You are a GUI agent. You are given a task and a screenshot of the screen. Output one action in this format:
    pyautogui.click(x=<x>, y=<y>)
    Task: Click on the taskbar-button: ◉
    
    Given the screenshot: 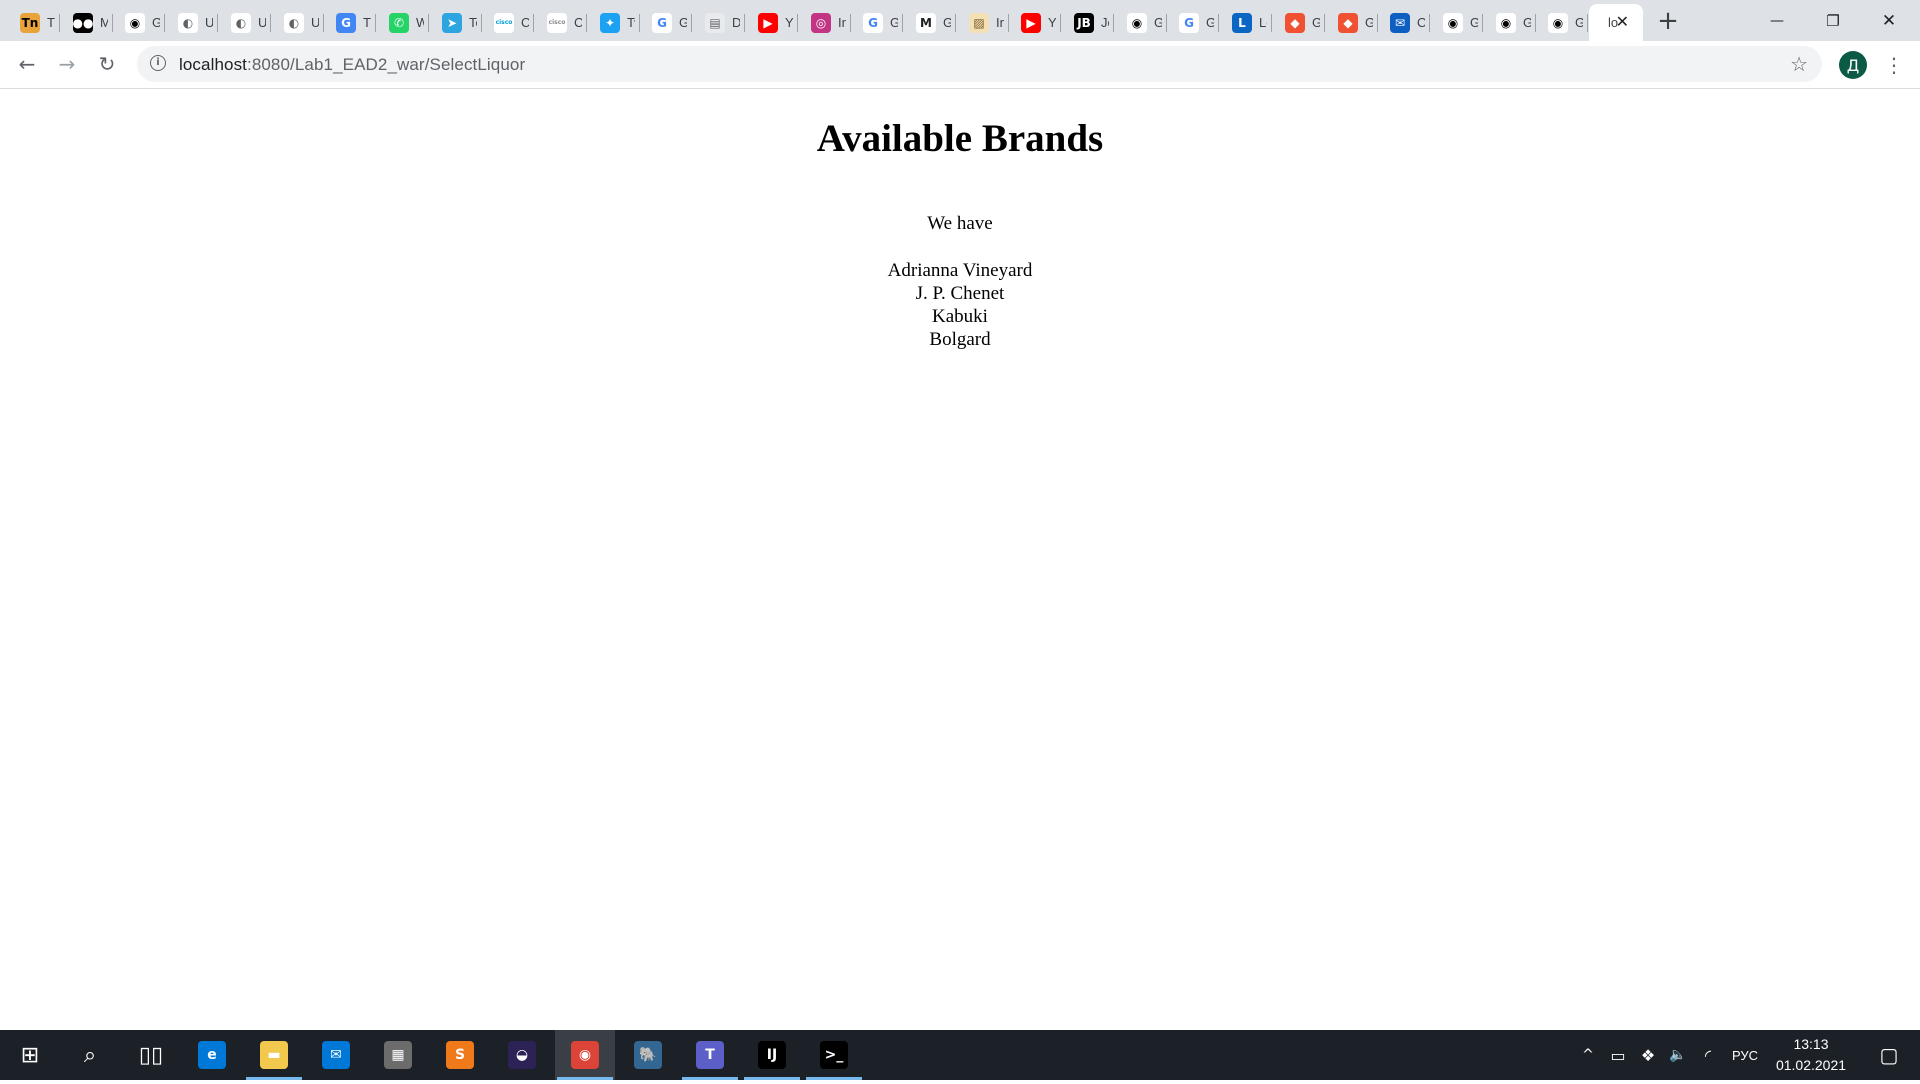 What is the action you would take?
    pyautogui.click(x=585, y=1055)
    